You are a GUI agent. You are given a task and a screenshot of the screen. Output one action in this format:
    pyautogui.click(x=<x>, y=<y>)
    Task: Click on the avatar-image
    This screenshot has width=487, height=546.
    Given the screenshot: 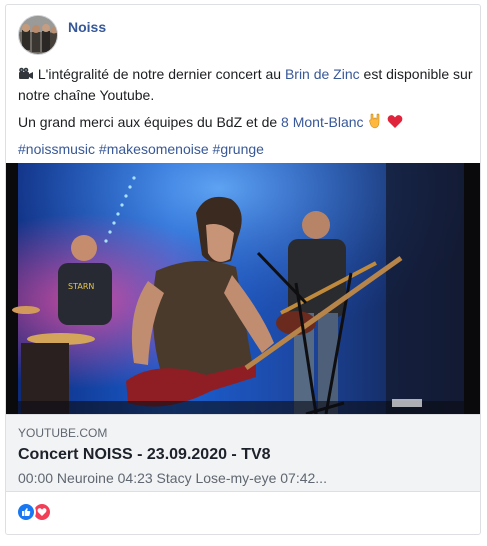 What is the action you would take?
    pyautogui.click(x=38, y=35)
    